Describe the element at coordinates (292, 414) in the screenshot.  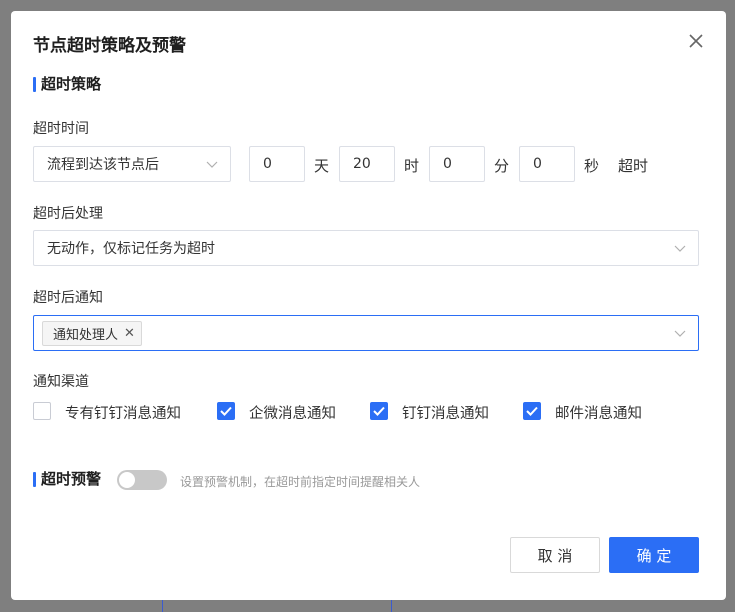
I see `channel-label: 企微消息通知` at that location.